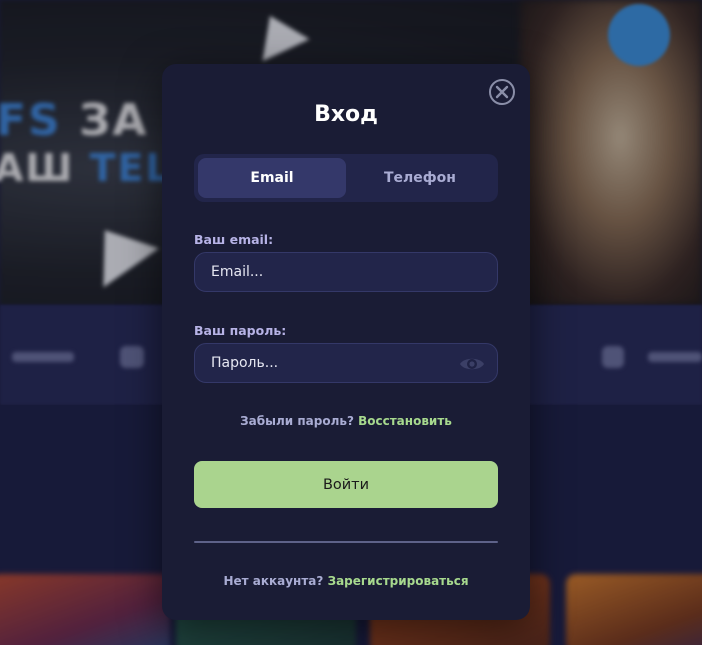  What do you see at coordinates (472, 364) in the screenshot?
I see `eye-icon` at bounding box center [472, 364].